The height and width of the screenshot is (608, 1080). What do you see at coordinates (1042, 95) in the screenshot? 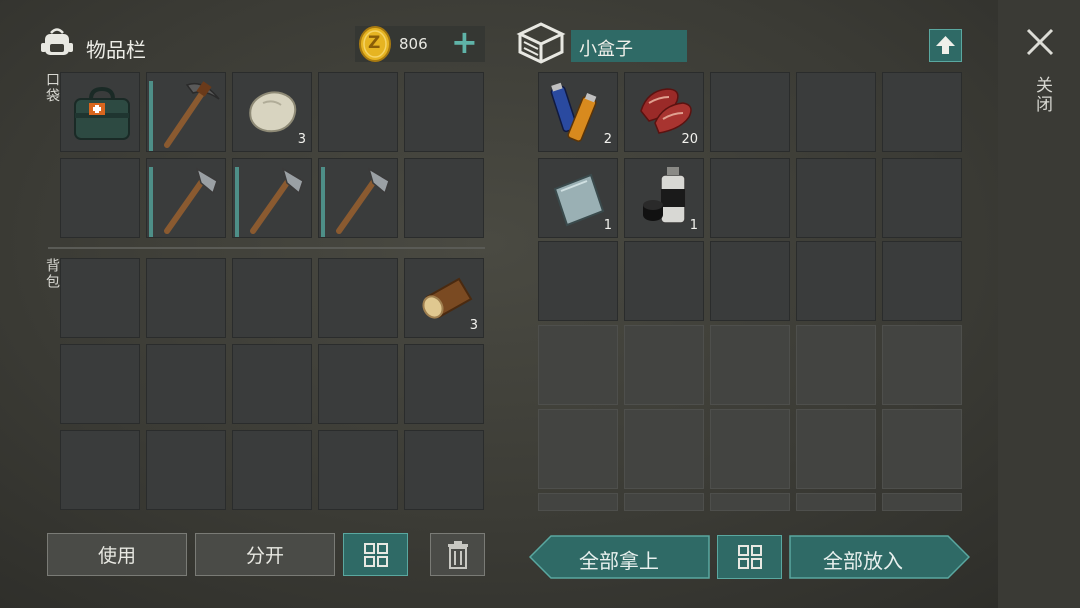
I see `close-label: 关闭` at bounding box center [1042, 95].